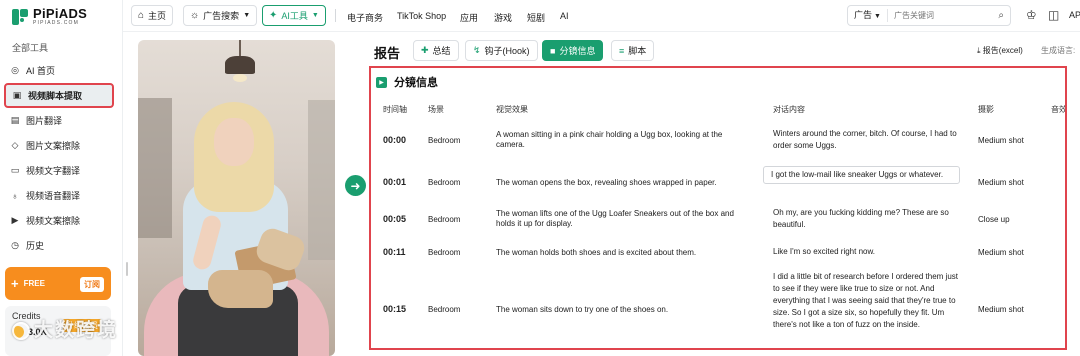 The image size is (1080, 356). Describe the element at coordinates (979, 50) in the screenshot. I see `download-icon: ⤓` at that location.